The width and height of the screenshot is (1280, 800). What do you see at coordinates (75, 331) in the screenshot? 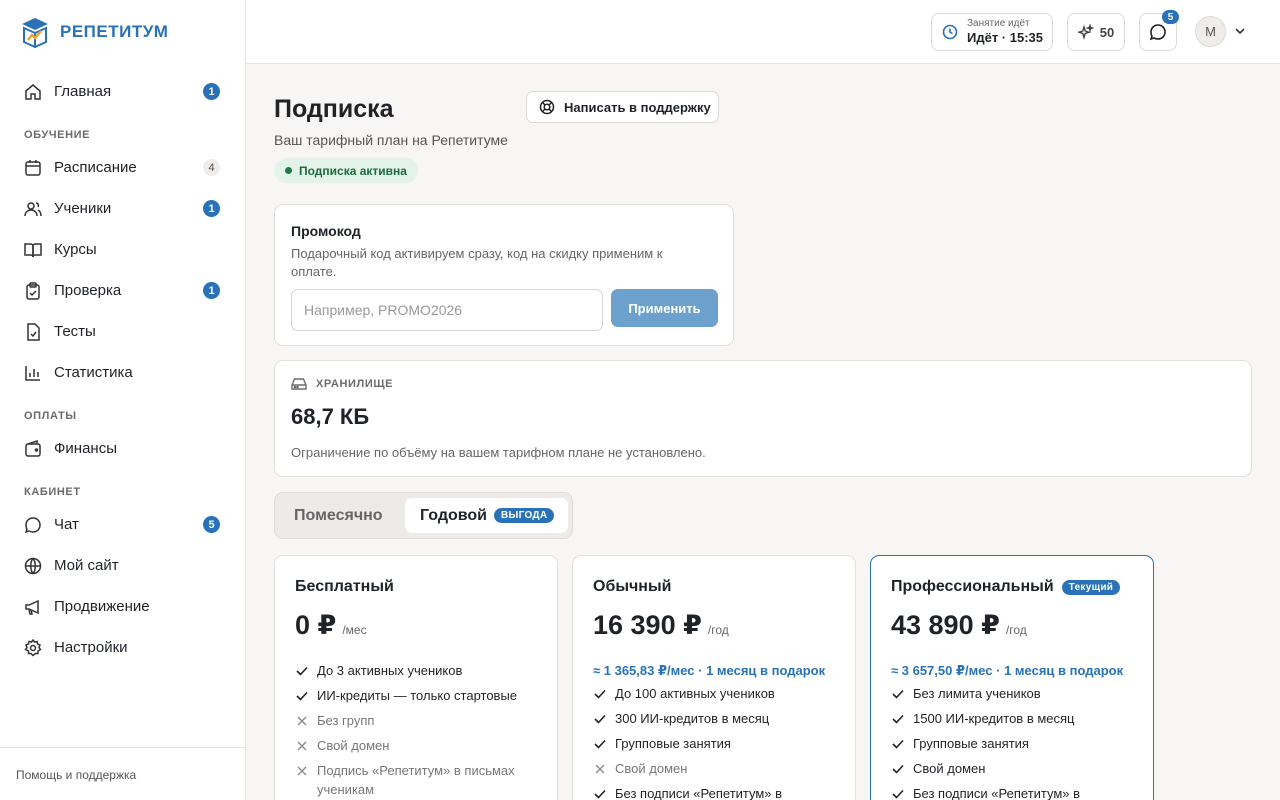
I see `sidebar-item-label: Тесты` at bounding box center [75, 331].